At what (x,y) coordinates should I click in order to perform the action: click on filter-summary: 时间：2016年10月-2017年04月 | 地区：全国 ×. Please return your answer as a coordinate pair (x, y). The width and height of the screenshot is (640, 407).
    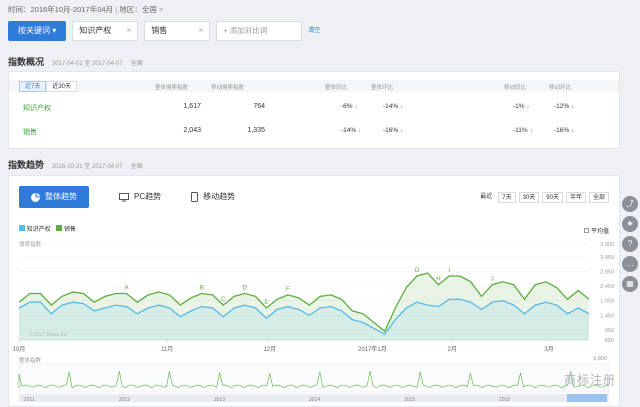
    Looking at the image, I should click on (86, 9).